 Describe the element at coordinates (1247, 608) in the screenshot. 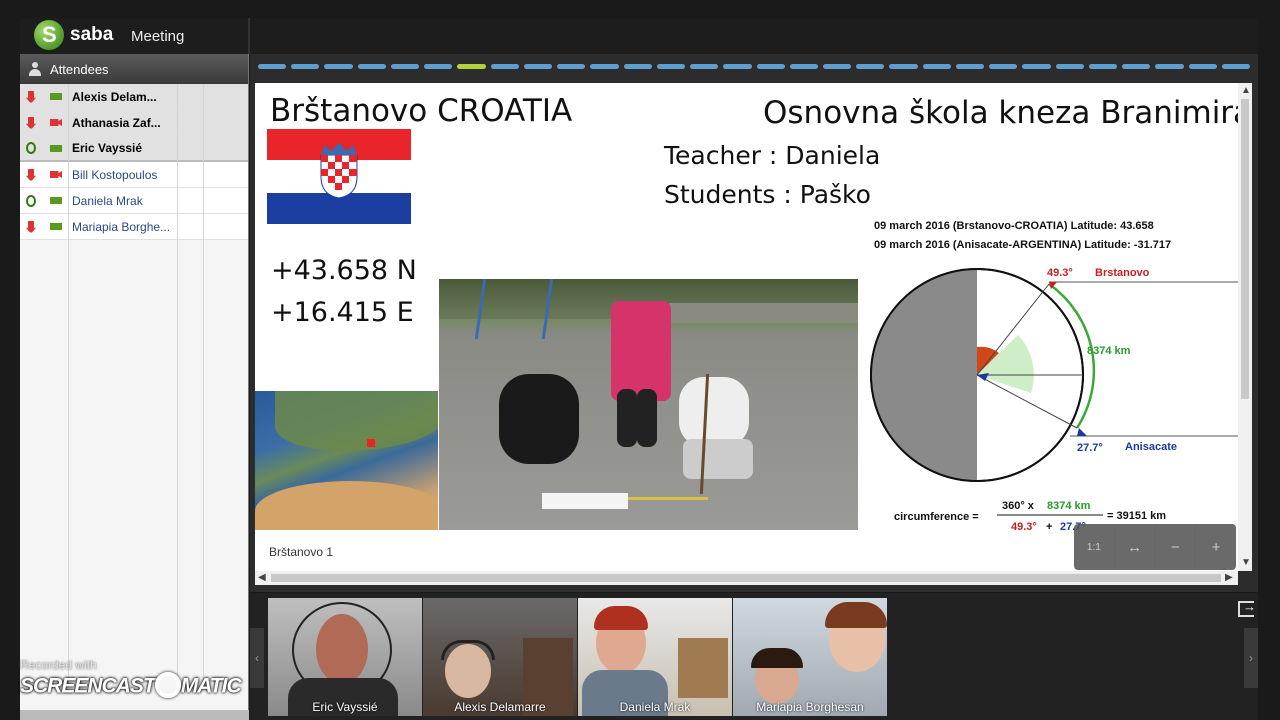

I see `exit-icon` at that location.